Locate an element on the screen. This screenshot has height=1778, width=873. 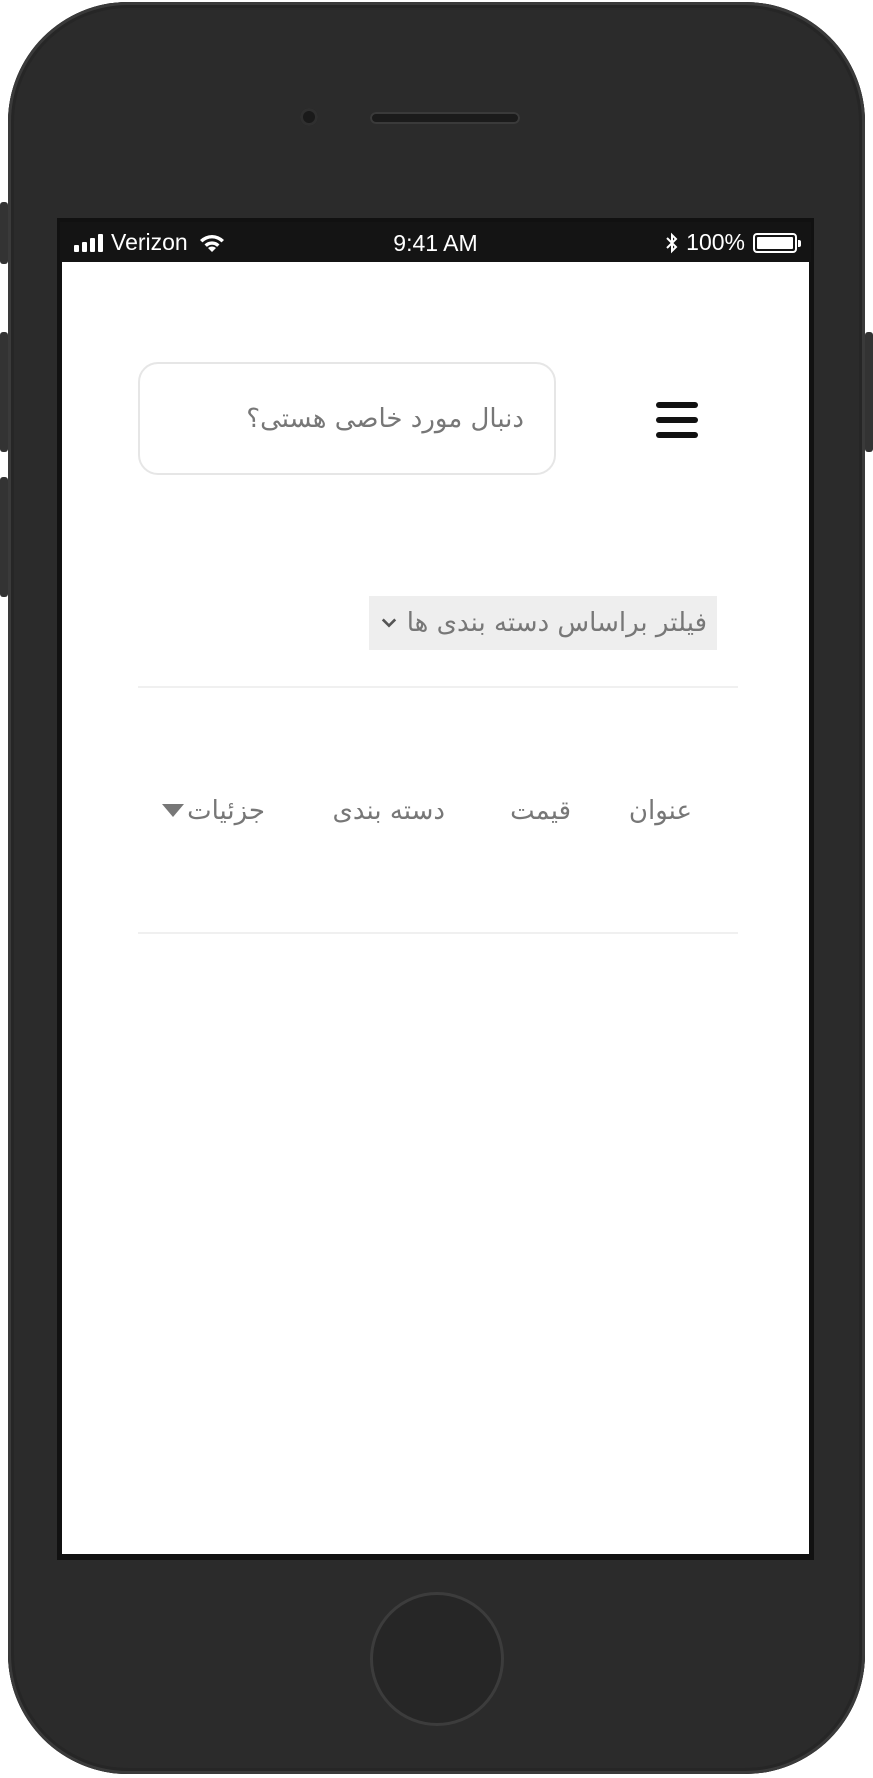
column-header-category: دسته بندی is located at coordinates (389, 811).